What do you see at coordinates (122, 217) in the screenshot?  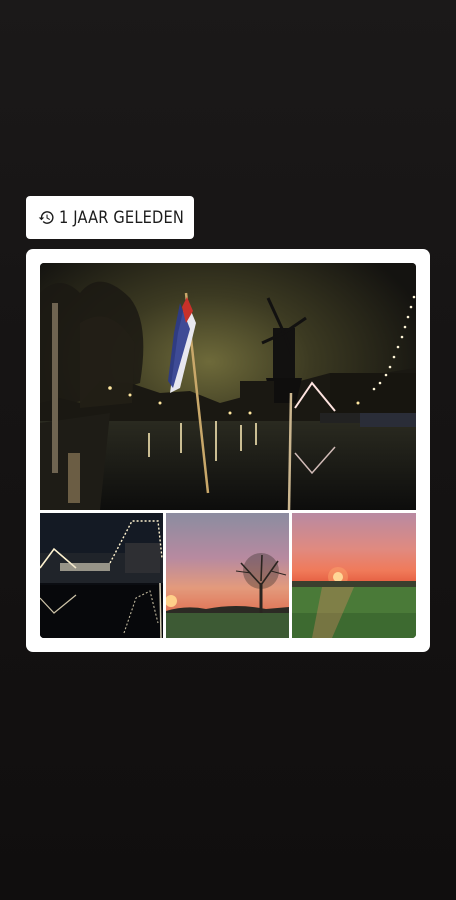 I see `memory-label: 1 JAAR GELEDEN` at bounding box center [122, 217].